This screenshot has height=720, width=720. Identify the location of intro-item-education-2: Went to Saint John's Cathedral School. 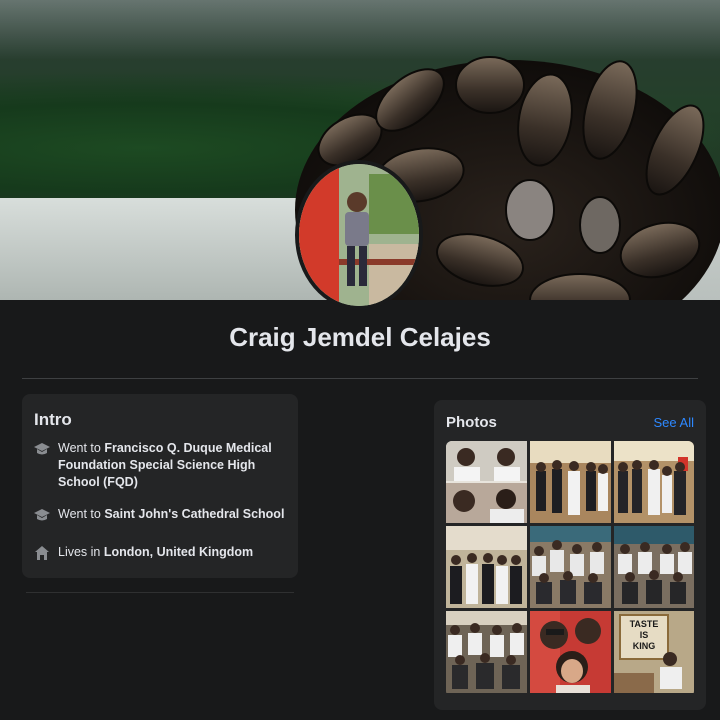
(161, 514).